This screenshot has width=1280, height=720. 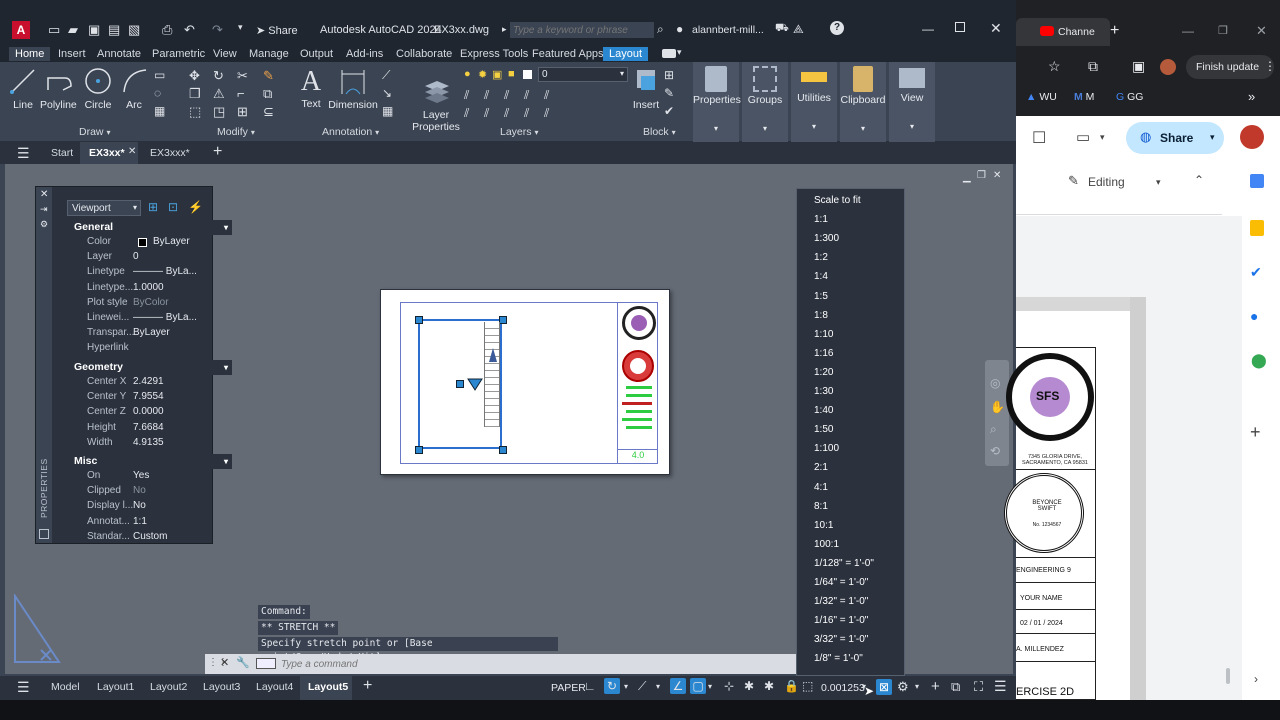 What do you see at coordinates (526, 95) in the screenshot?
I see `layer-tool-4-icon: ⫽` at bounding box center [526, 95].